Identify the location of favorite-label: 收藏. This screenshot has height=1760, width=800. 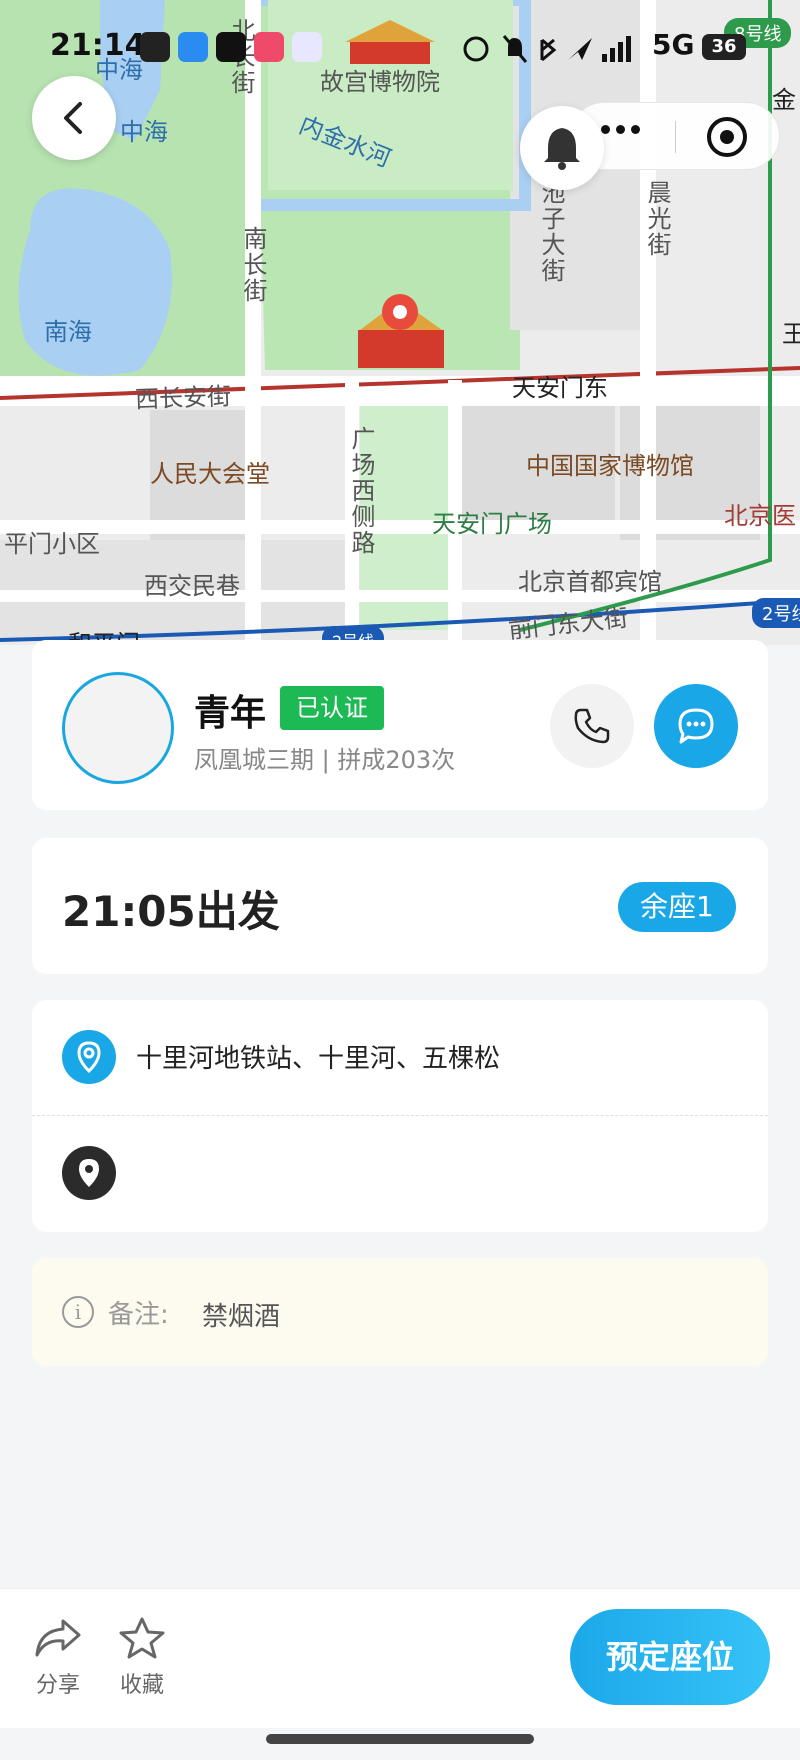
(141, 1685).